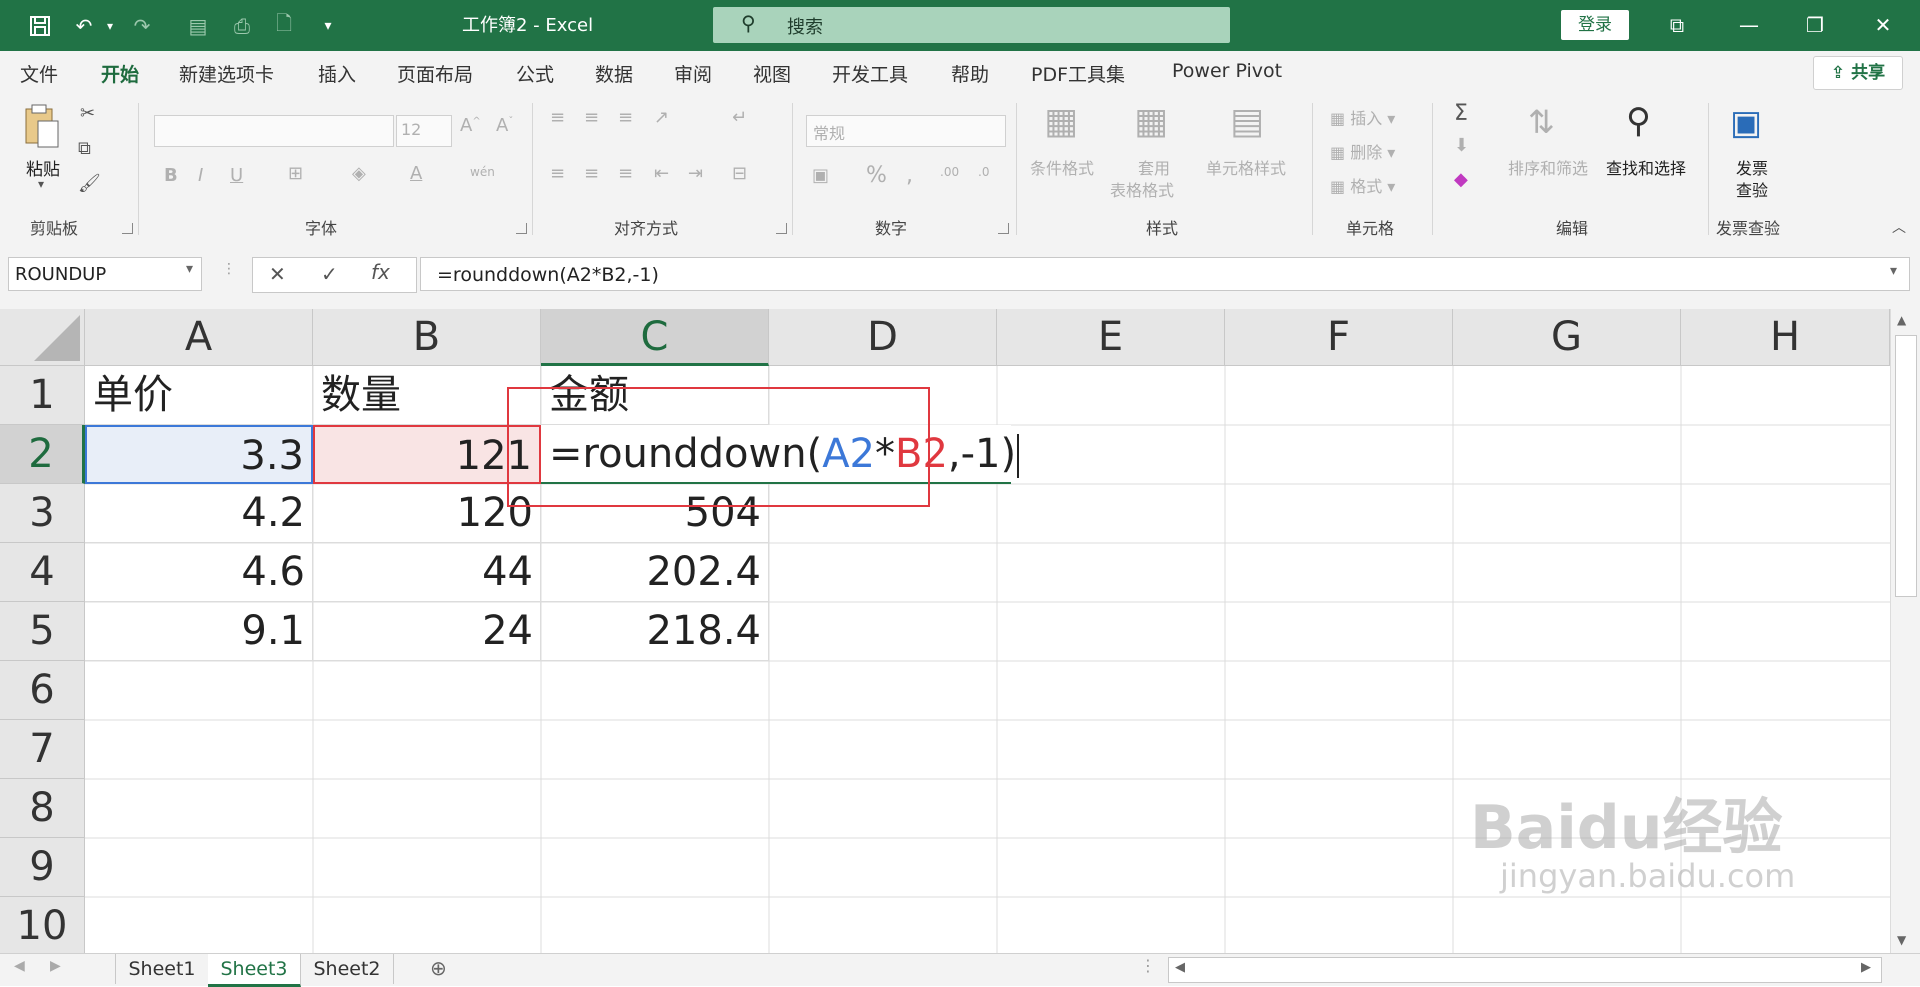 The width and height of the screenshot is (1920, 987). What do you see at coordinates (1893, 271) in the screenshot?
I see `expand-formula-icon: ▾` at bounding box center [1893, 271].